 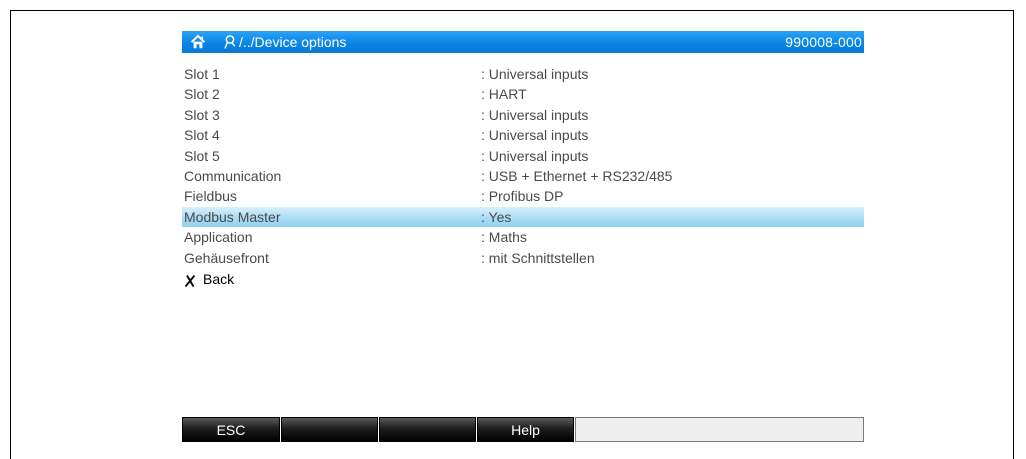 I want to click on softkey-esc: ESC, so click(x=231, y=429).